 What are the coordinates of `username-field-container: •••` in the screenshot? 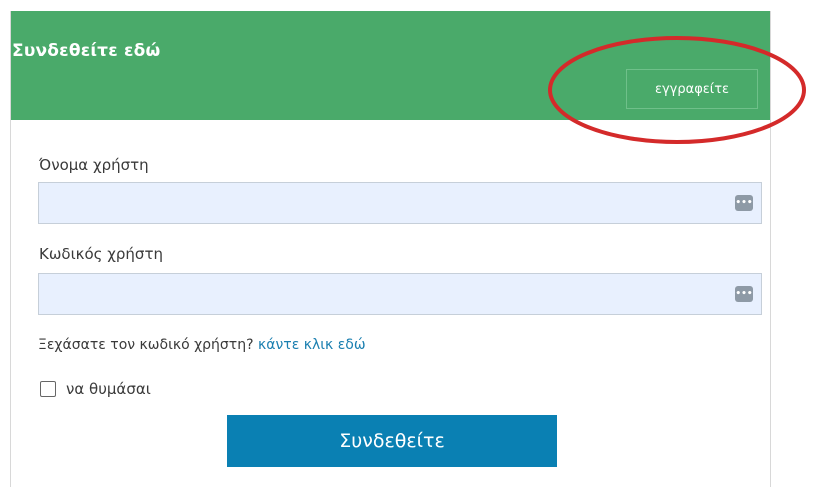 It's located at (400, 203).